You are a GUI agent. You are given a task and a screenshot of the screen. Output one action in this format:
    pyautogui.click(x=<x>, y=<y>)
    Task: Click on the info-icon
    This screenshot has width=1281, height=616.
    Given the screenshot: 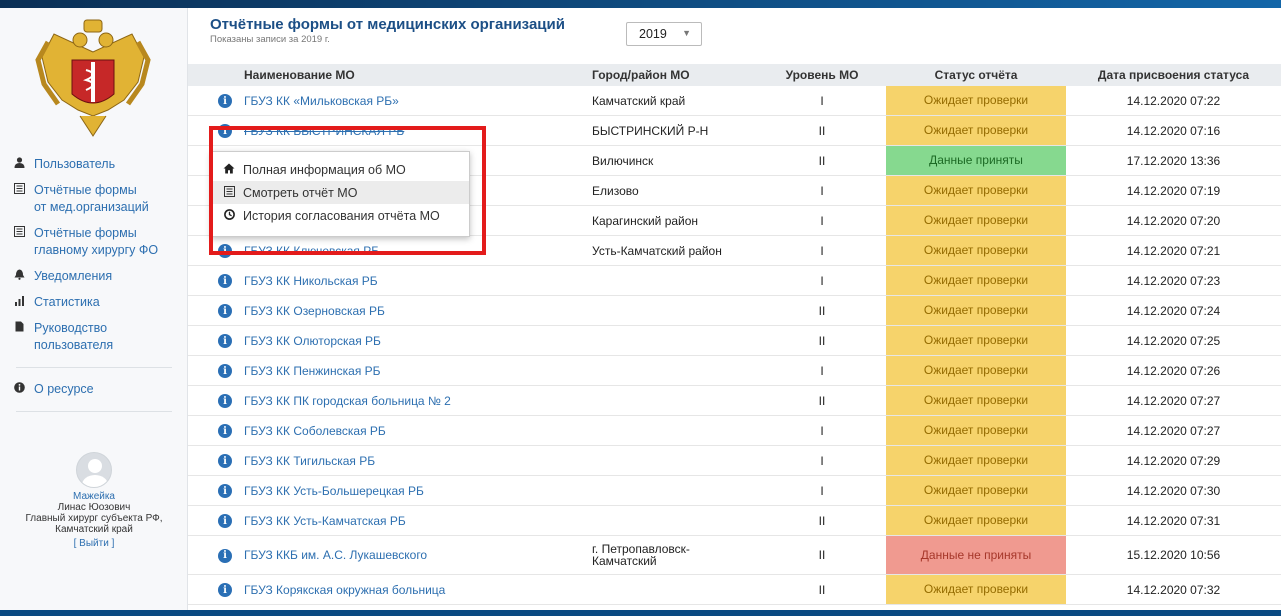 What is the action you would take?
    pyautogui.click(x=19, y=387)
    